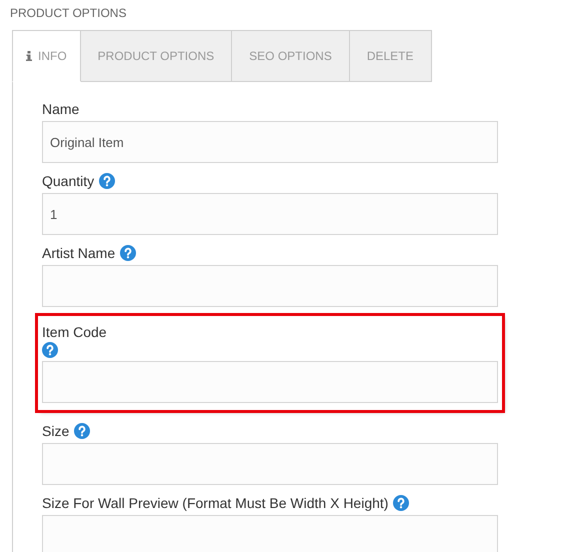 This screenshot has height=552, width=568. I want to click on field-label: Size For Wall Preview (Format Must Be Width X Height), so click(215, 503).